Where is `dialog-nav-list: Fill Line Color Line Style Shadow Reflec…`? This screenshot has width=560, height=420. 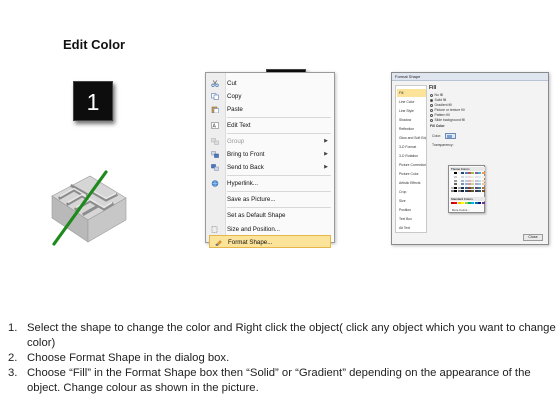
dialog-nav-list: Fill Line Color Line Style Shadow Reflec… is located at coordinates (411, 159).